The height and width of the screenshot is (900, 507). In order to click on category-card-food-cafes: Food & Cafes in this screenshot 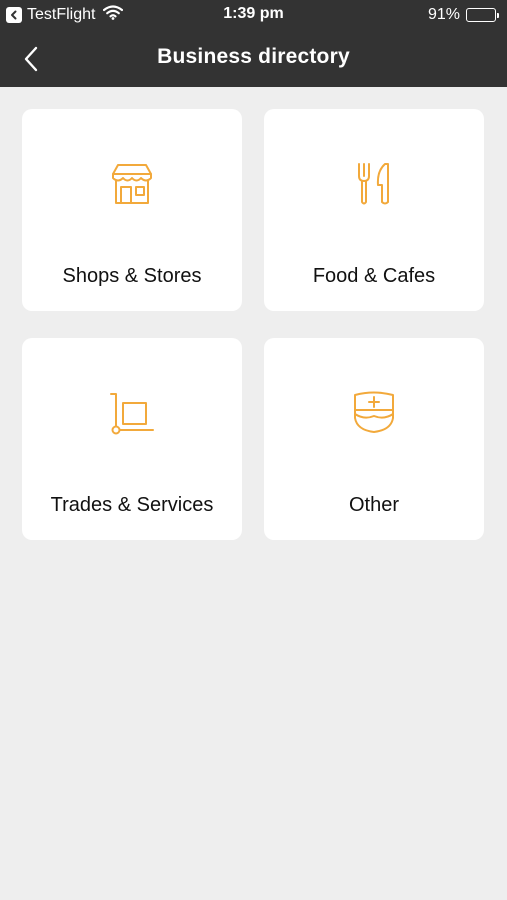, I will do `click(374, 210)`.